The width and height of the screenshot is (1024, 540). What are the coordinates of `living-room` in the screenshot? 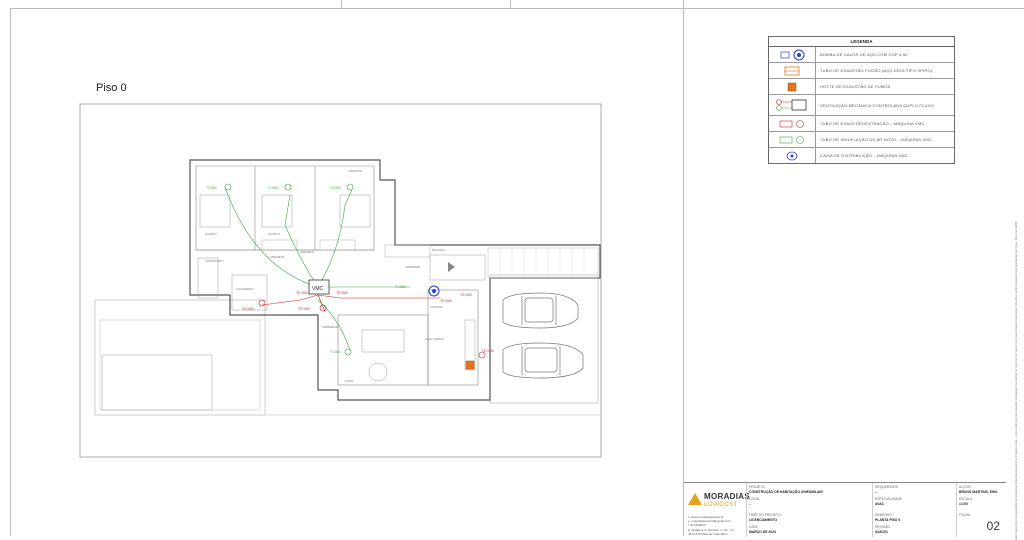 It's located at (383, 350).